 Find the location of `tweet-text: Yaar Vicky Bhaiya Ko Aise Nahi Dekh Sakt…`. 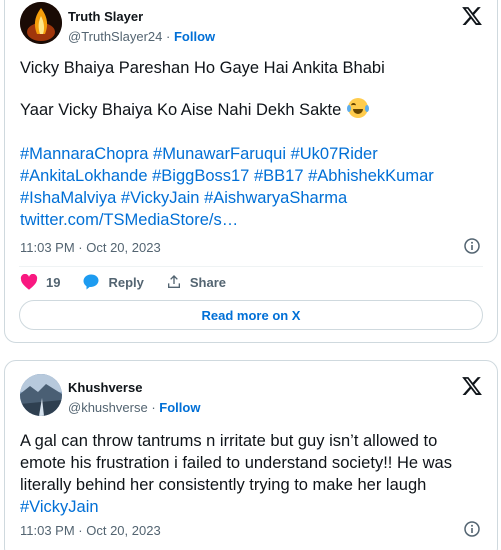

tweet-text: Yaar Vicky Bhaiya Ko Aise Nahi Dekh Sakt… is located at coordinates (181, 110).